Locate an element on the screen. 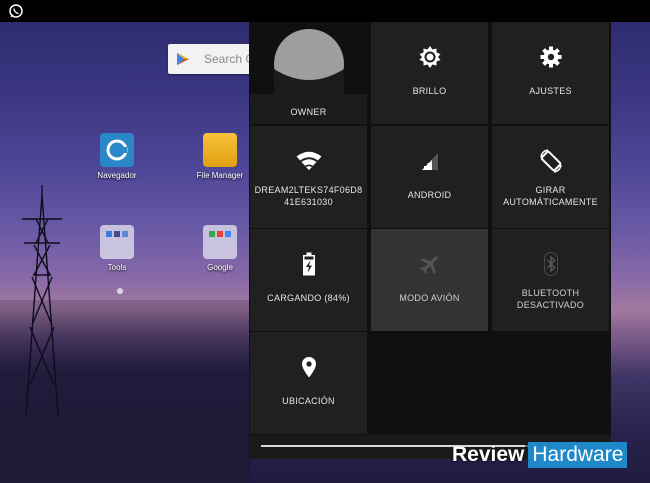  tile-label: UBICACIÓN is located at coordinates (308, 401).